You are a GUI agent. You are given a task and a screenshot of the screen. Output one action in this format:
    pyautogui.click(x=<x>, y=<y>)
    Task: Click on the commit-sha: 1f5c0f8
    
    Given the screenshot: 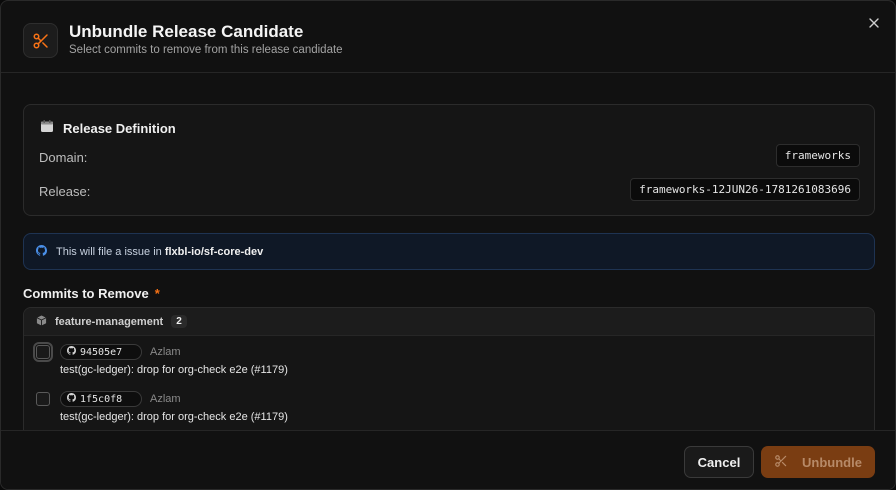 What is the action you would take?
    pyautogui.click(x=101, y=399)
    